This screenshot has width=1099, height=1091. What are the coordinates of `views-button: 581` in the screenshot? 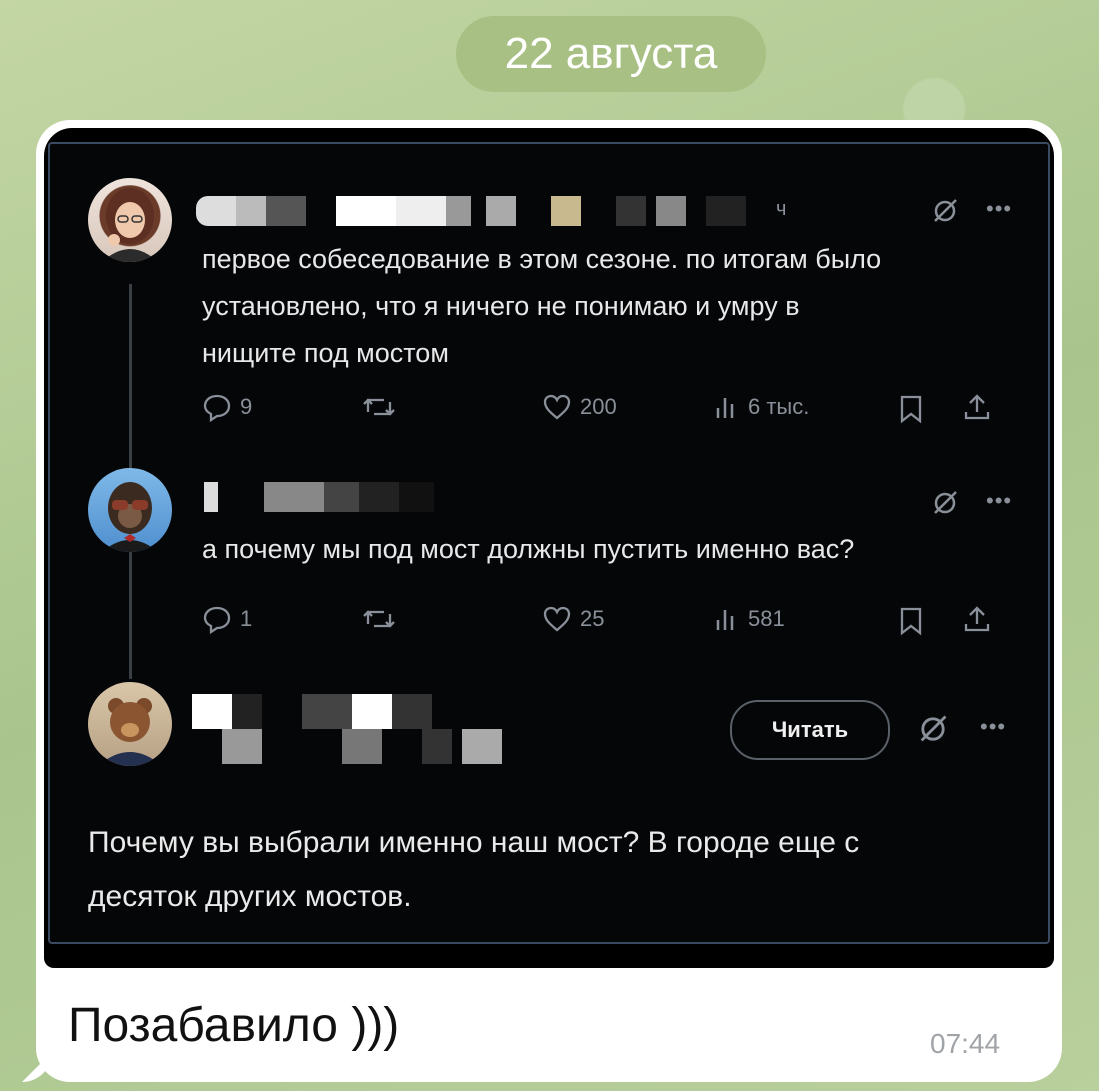 It's located at (749, 619).